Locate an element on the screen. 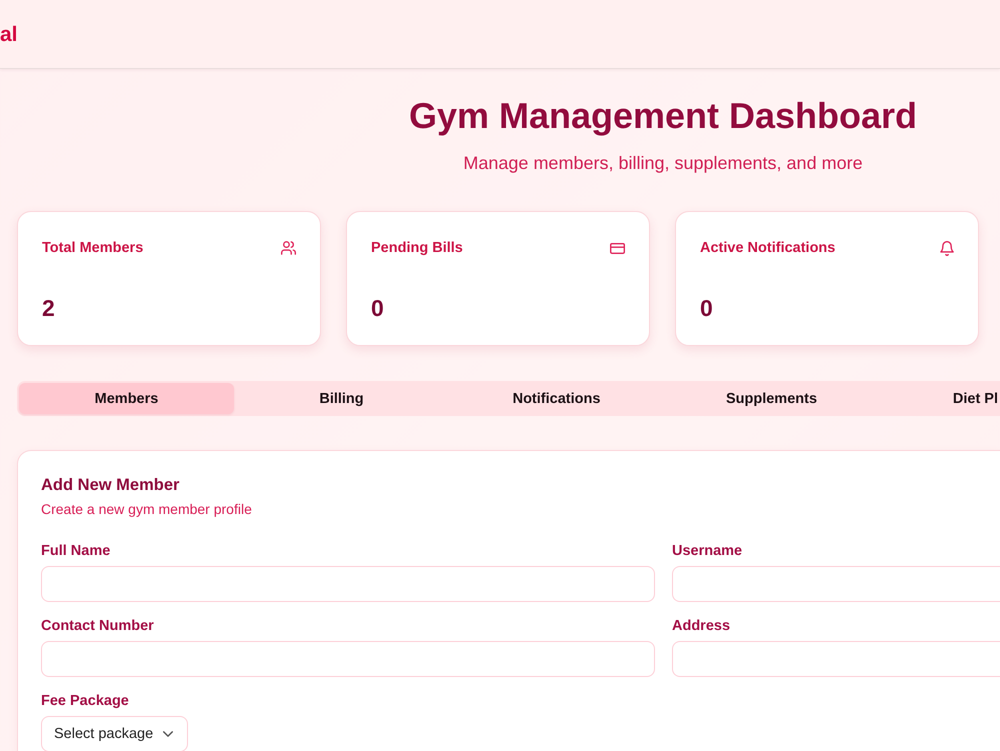 This screenshot has height=751, width=1000. stat-label: Active Notifications is located at coordinates (768, 248).